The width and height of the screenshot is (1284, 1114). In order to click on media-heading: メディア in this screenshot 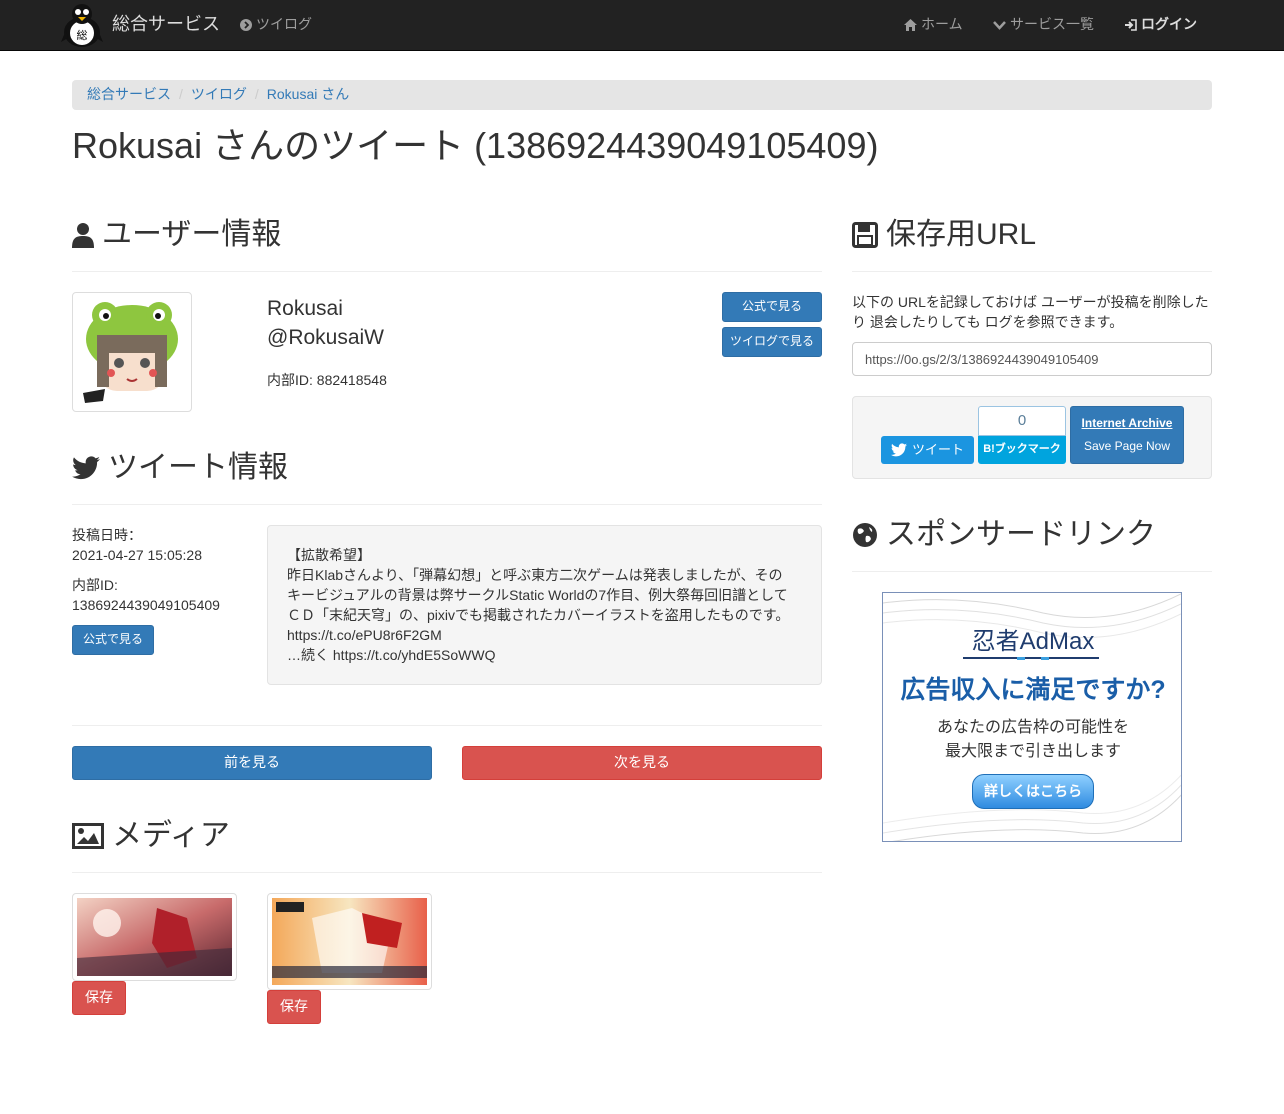, I will do `click(151, 835)`.